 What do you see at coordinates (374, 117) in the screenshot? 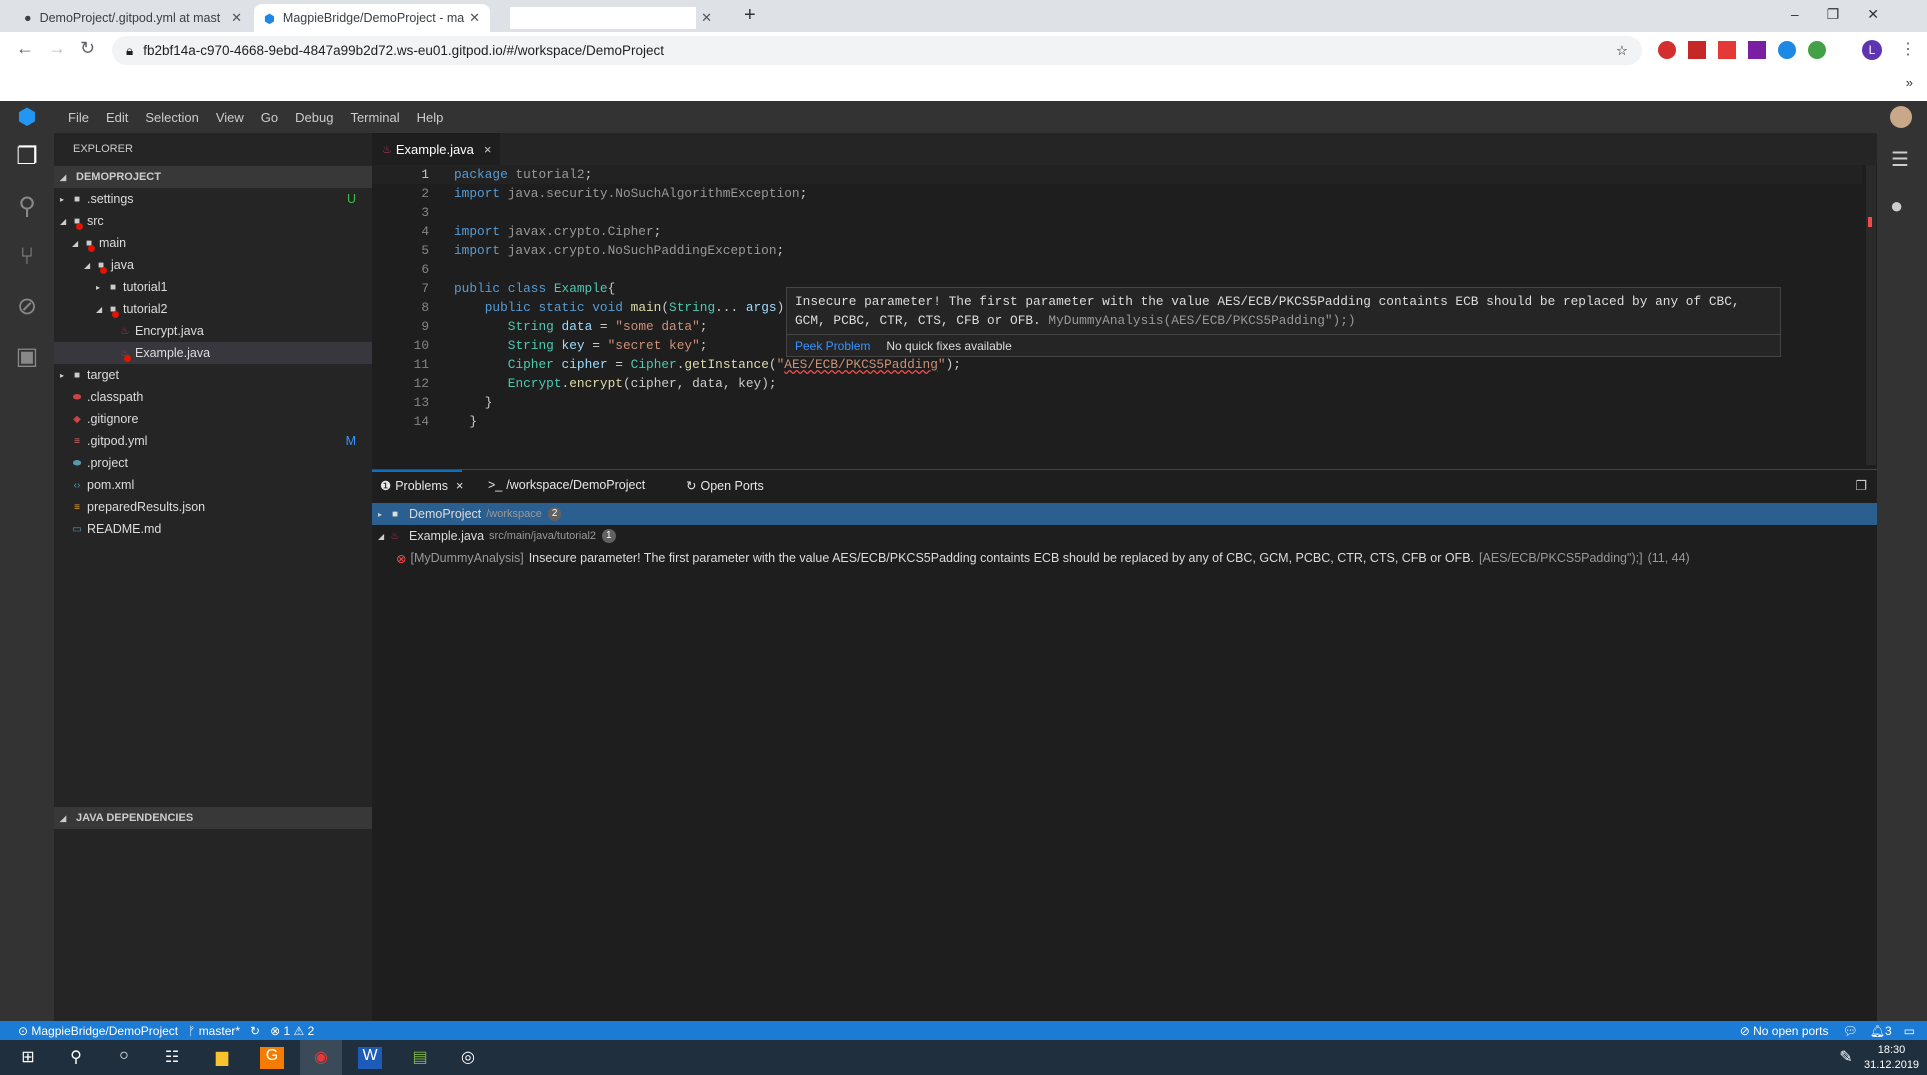
I see `menu-terminal: Terminal` at bounding box center [374, 117].